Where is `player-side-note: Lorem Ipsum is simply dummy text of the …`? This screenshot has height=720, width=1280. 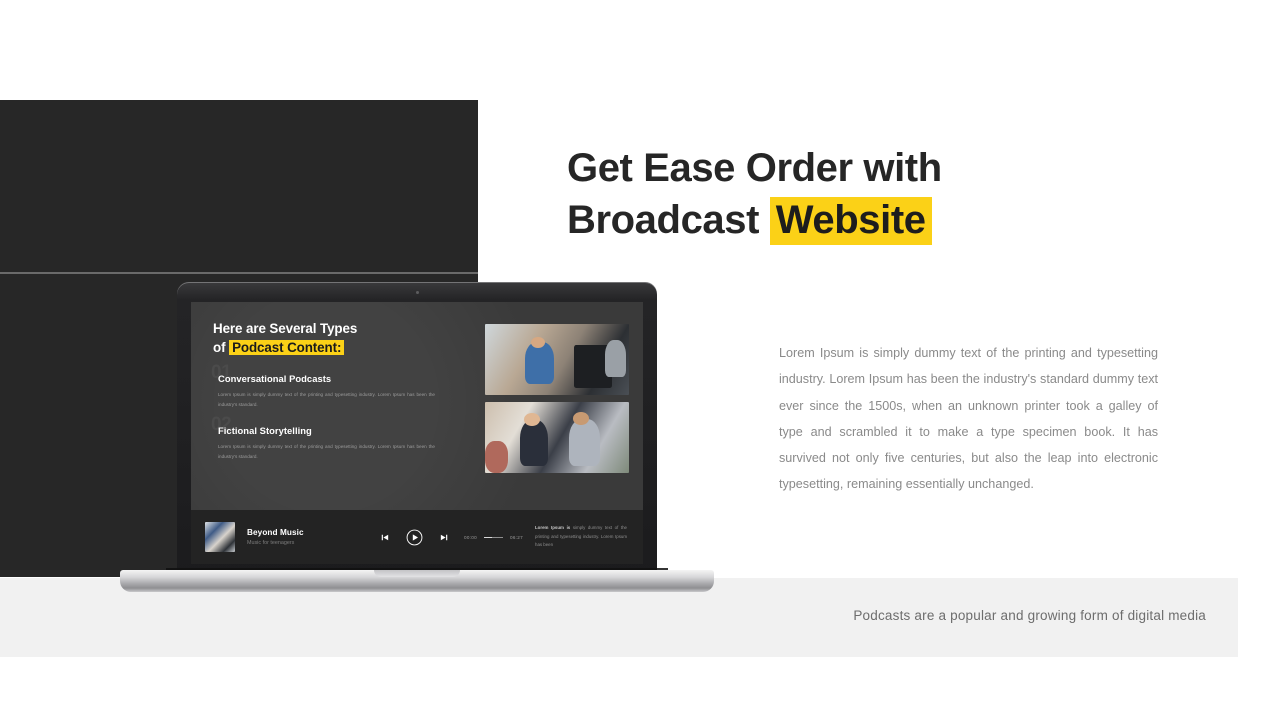
player-side-note: Lorem Ipsum is simply dummy text of the … is located at coordinates (581, 537).